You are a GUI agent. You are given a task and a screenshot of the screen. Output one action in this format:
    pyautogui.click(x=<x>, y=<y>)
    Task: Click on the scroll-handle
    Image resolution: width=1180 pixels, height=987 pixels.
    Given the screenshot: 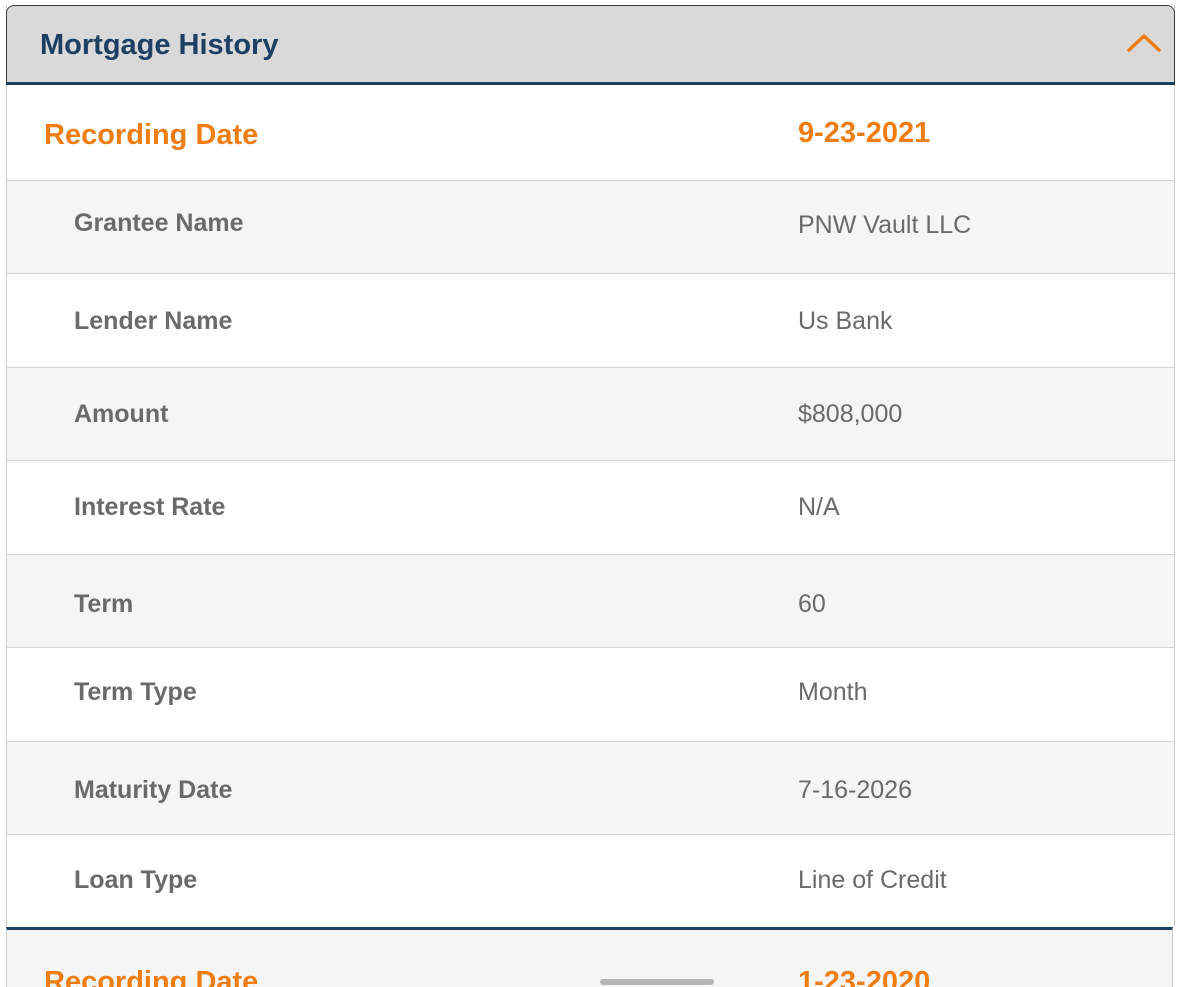 What is the action you would take?
    pyautogui.click(x=657, y=982)
    